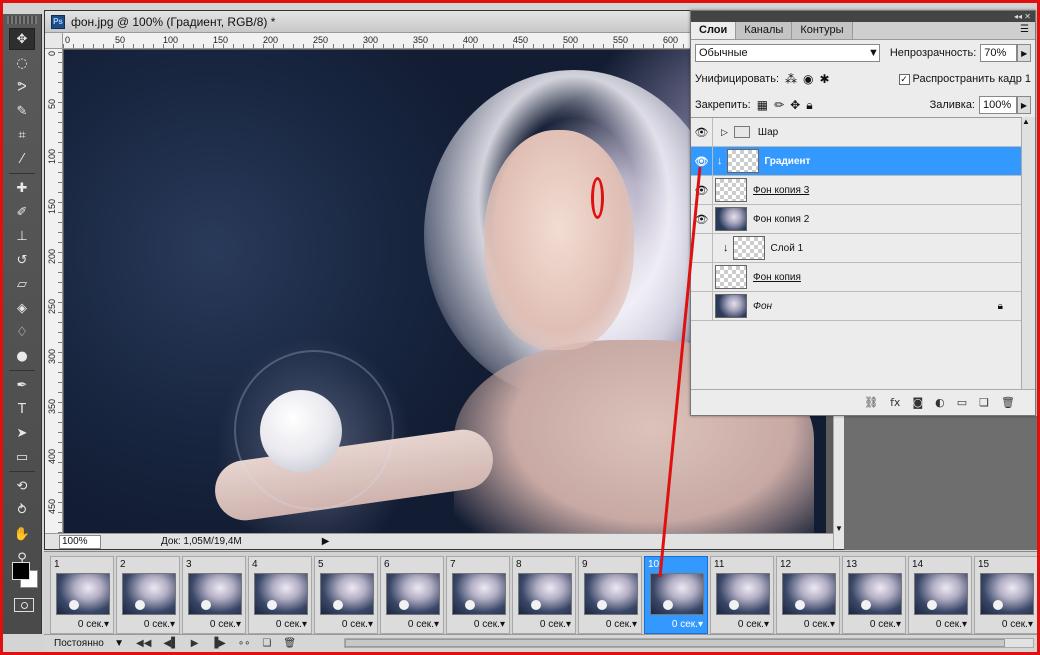 Image resolution: width=1040 pixels, height=655 pixels. I want to click on add-mask-icon: ◙, so click(917, 402).